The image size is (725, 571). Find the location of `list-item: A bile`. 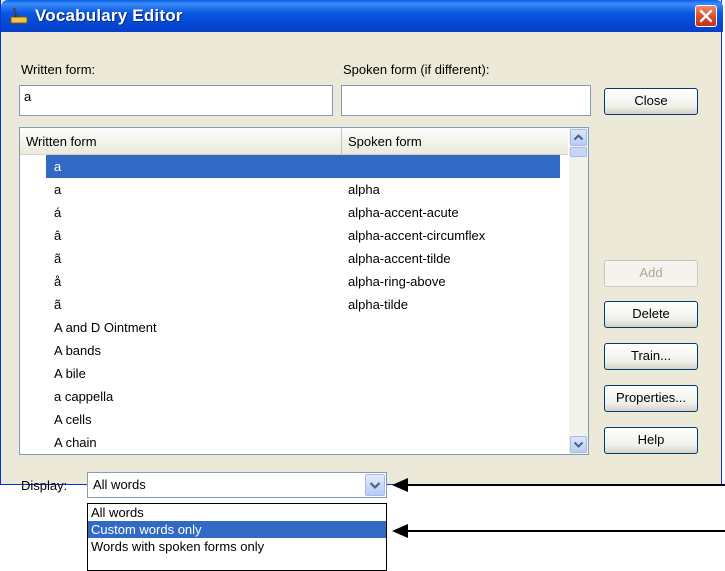

list-item: A bile is located at coordinates (303, 373).